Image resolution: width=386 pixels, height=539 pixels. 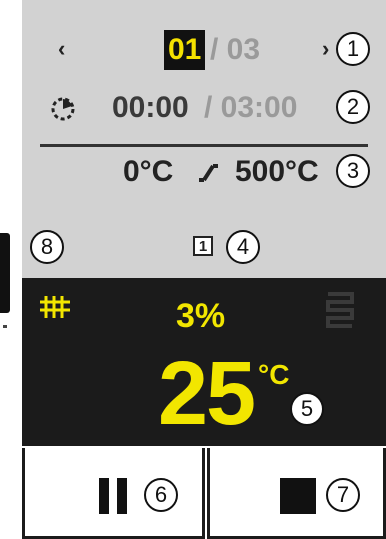 What do you see at coordinates (307, 409) in the screenshot?
I see `callout-5: 5` at bounding box center [307, 409].